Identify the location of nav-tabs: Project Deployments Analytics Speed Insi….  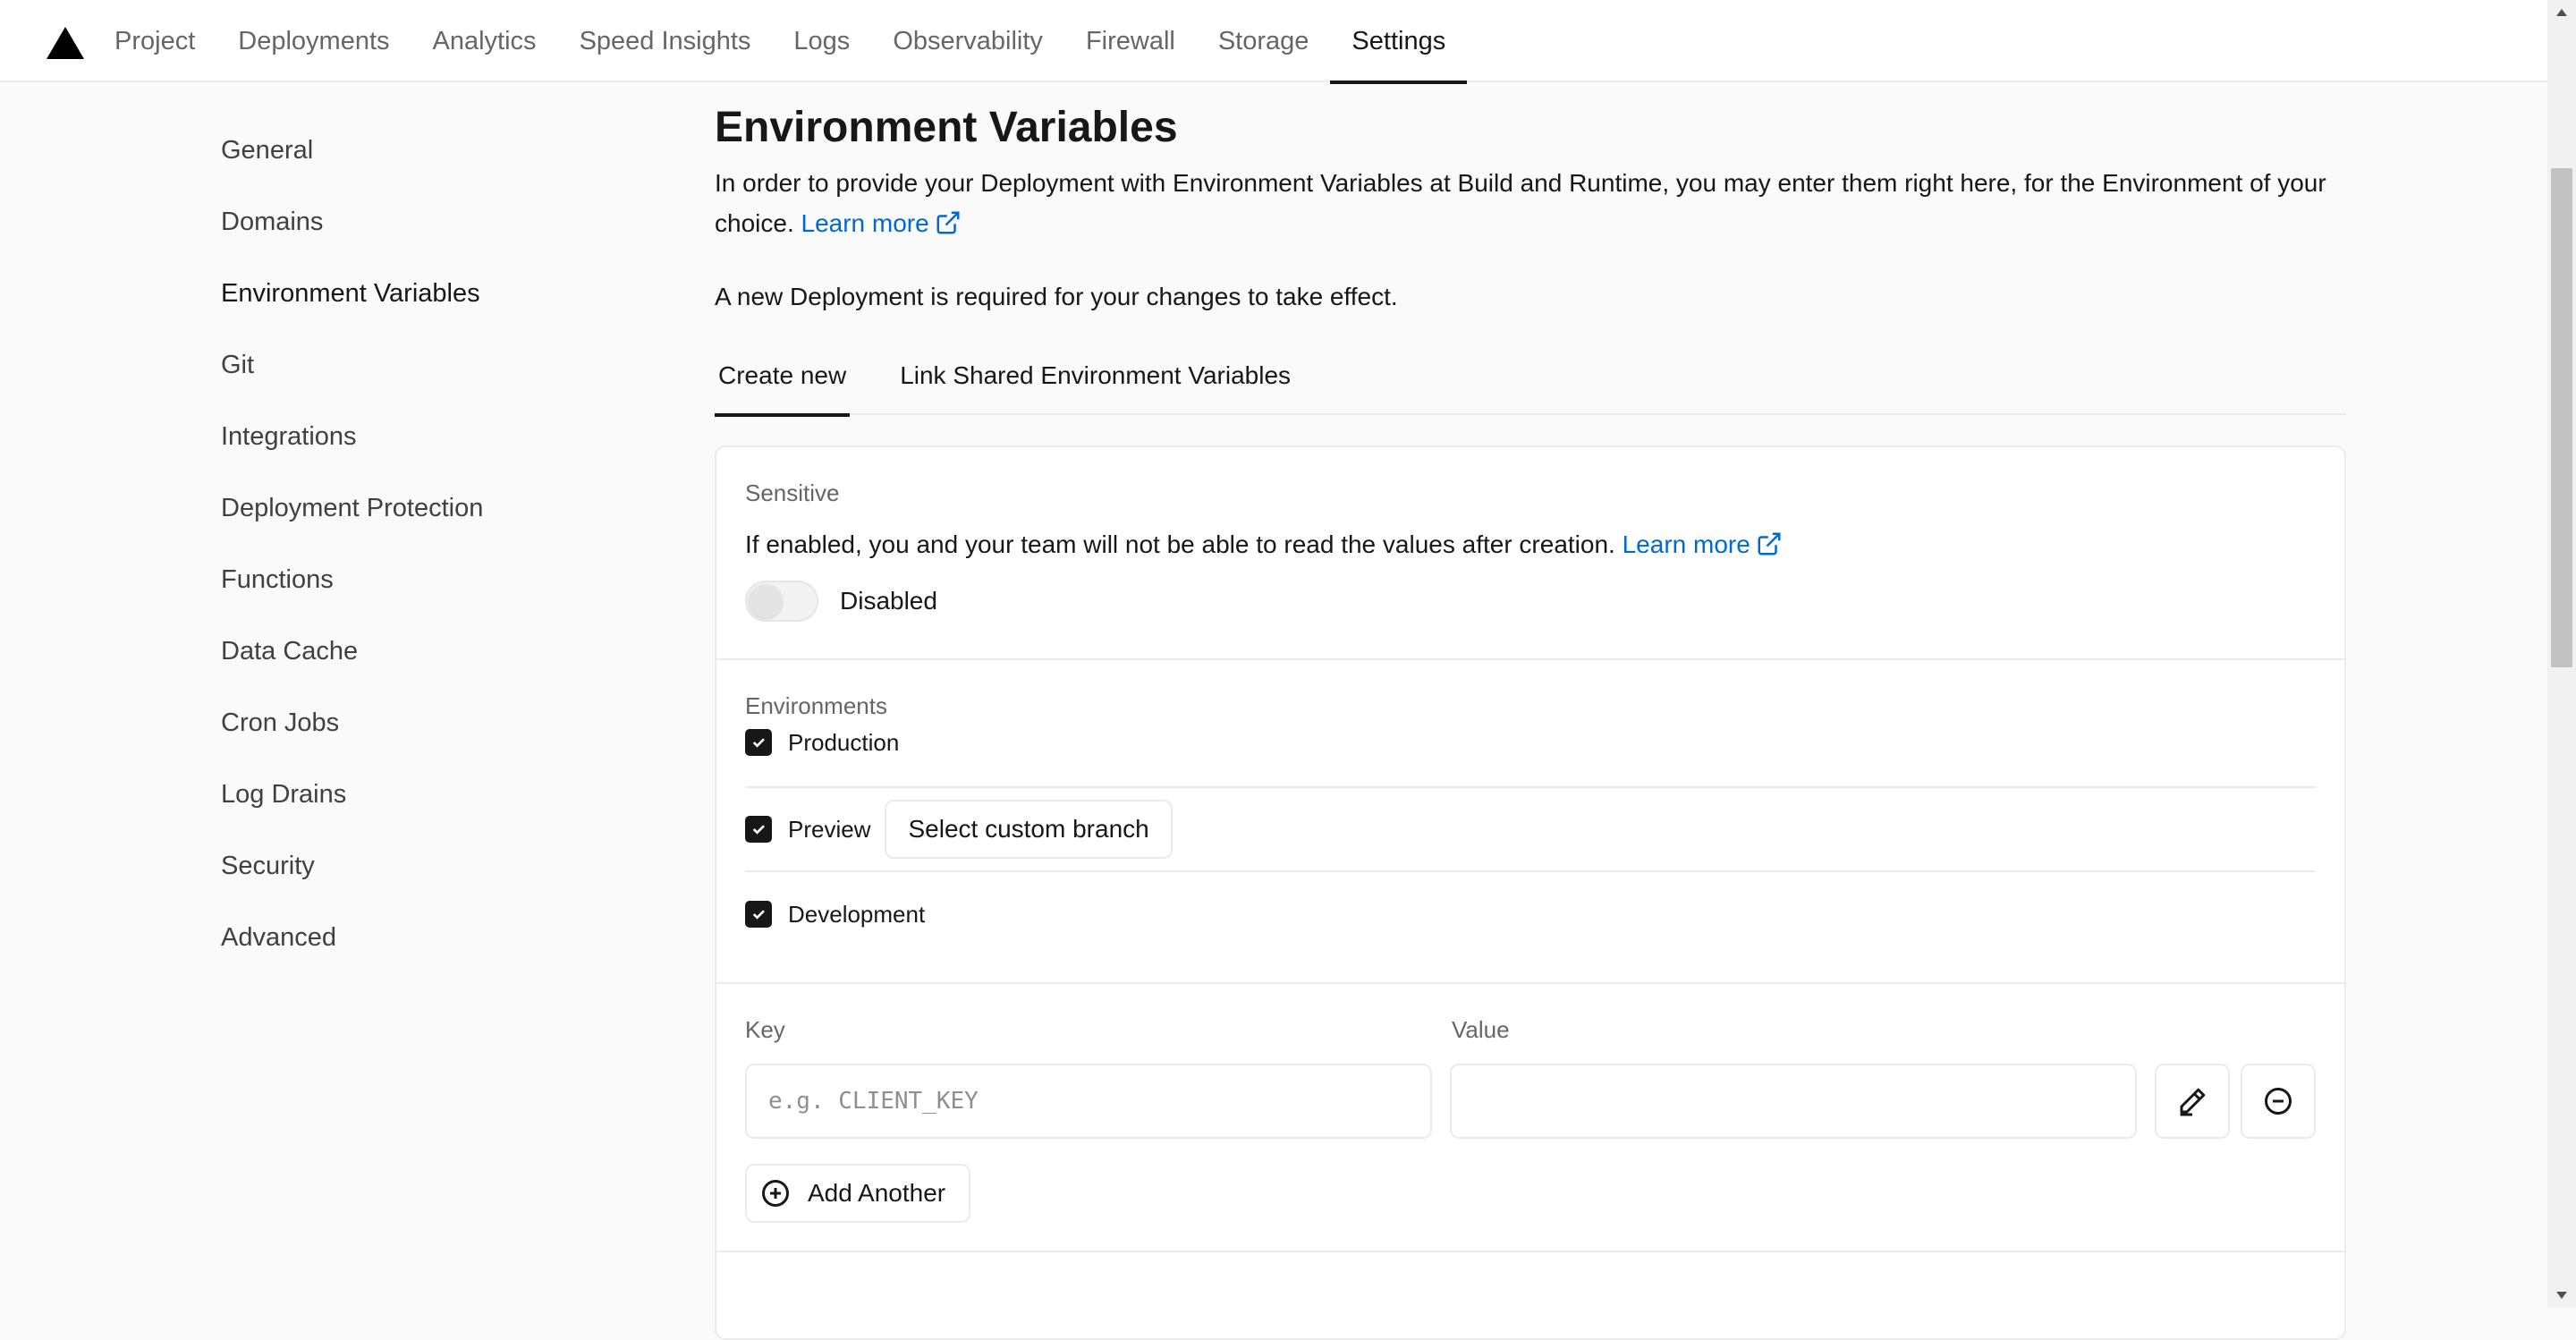
(780, 42).